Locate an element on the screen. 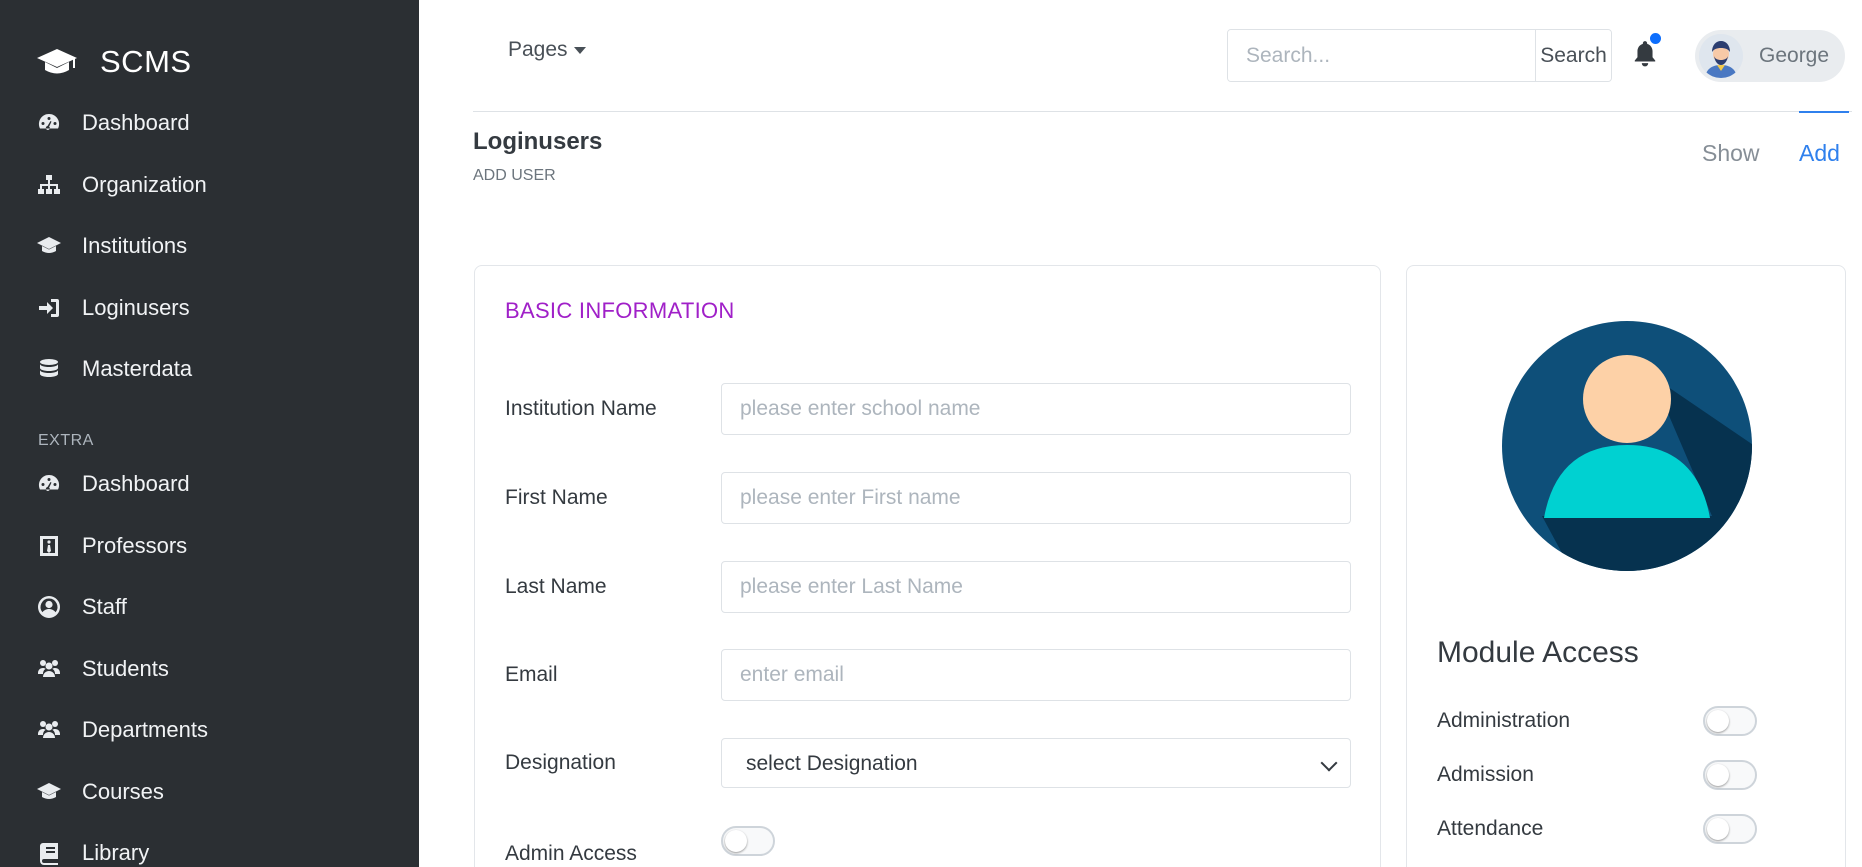 This screenshot has height=867, width=1862. designation-select-wrap: select Designation is located at coordinates (1036, 763).